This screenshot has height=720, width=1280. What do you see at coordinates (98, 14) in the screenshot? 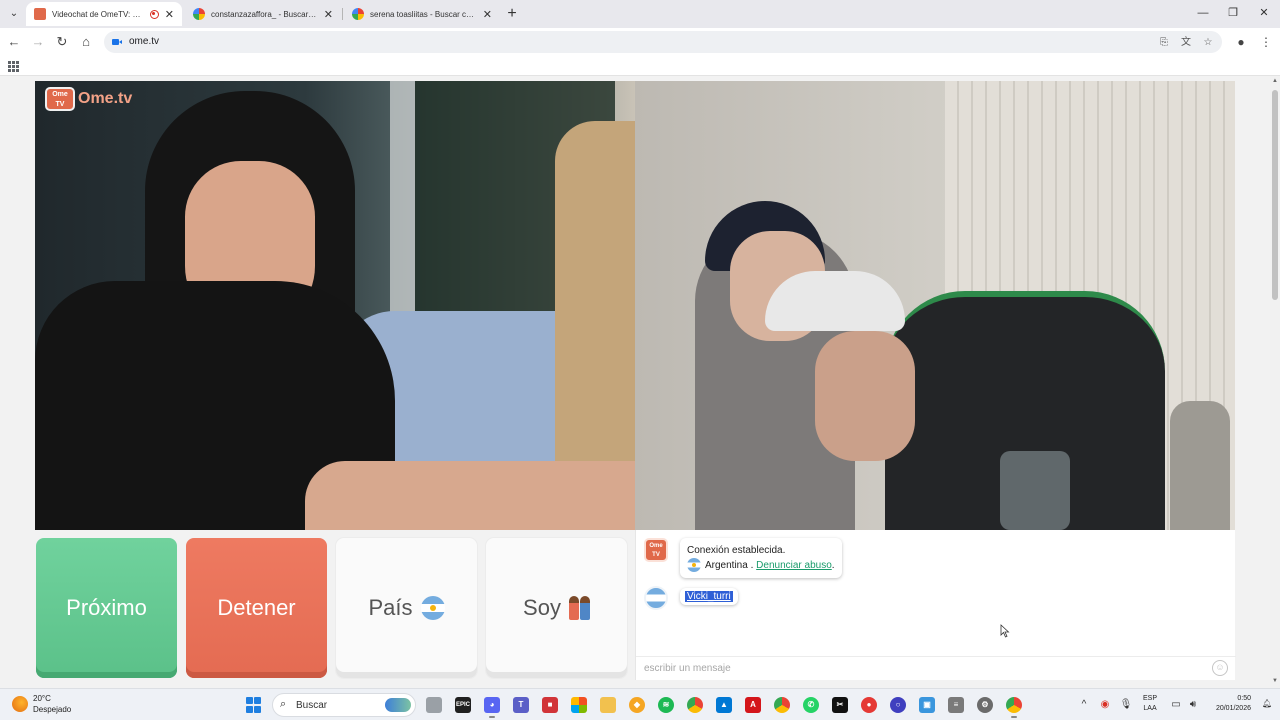
I see `tab-title: Videochat de OmeTV: una a` at bounding box center [98, 14].